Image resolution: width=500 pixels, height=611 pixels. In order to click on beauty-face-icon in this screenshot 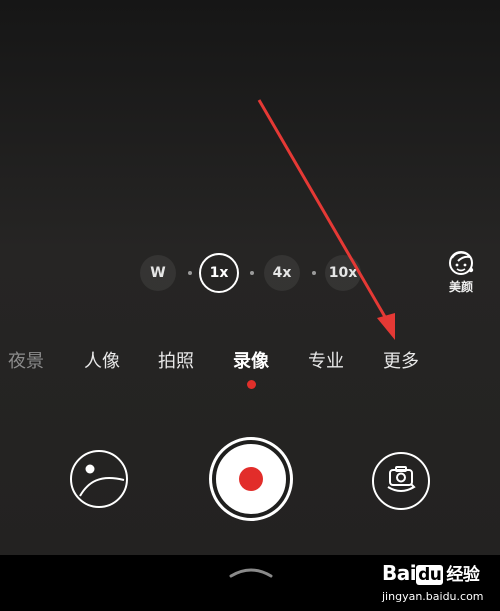, I will do `click(461, 262)`.